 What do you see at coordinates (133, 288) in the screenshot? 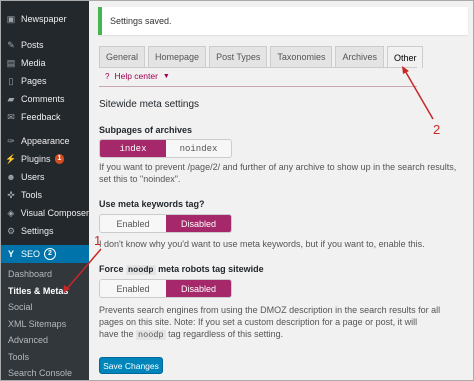
I see `noodp-option-enabled: Enabled` at bounding box center [133, 288].